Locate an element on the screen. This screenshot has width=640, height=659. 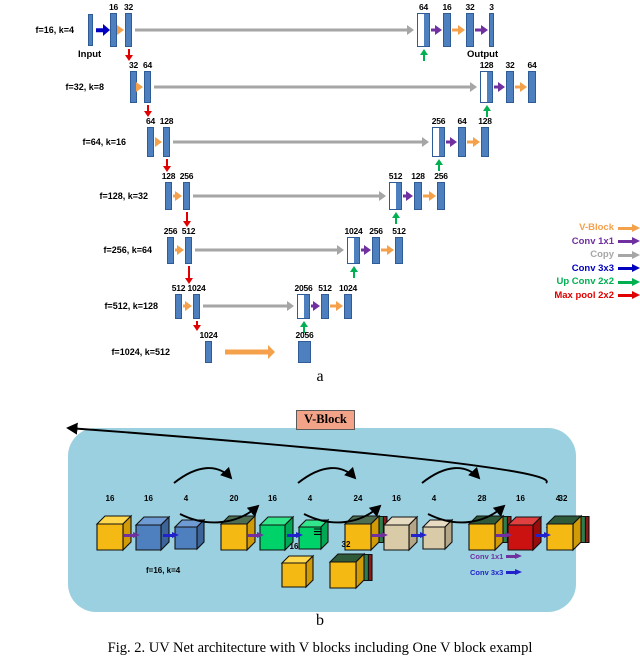
encoder-label-l1-1: 64 is located at coordinates (147, 65).